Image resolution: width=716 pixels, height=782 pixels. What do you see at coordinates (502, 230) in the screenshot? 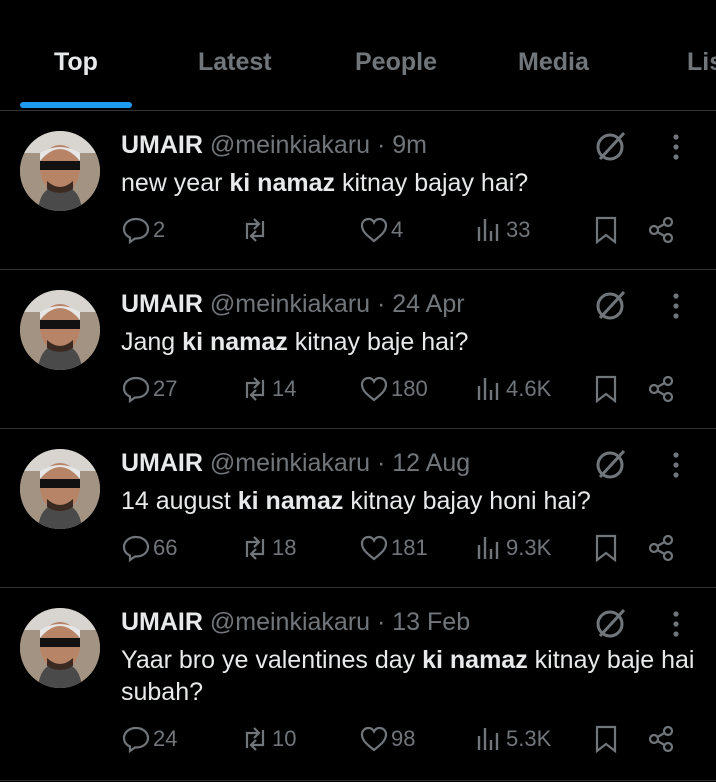
I see `views-button: 33` at bounding box center [502, 230].